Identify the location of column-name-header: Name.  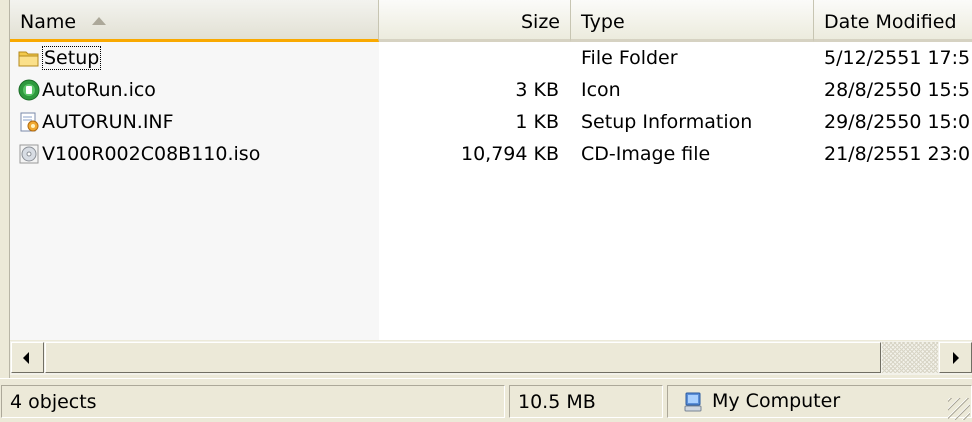
(194, 21).